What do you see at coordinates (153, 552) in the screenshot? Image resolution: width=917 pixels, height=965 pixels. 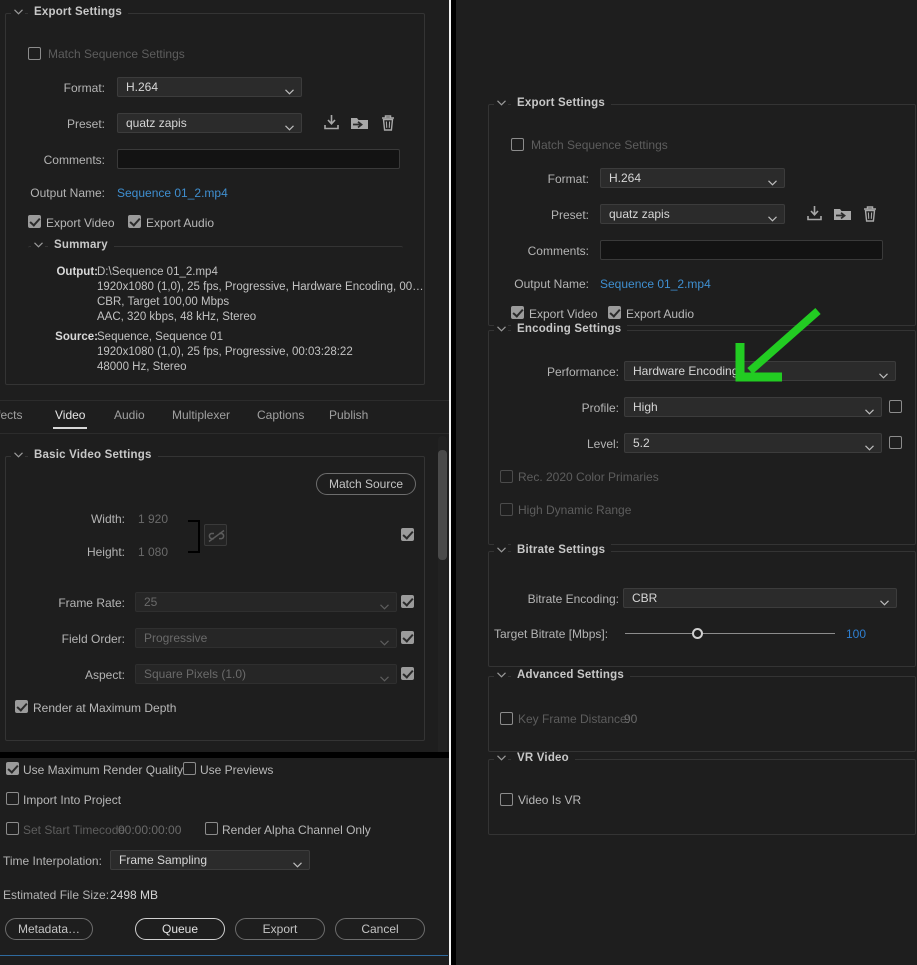 I see `height-value: 1 080` at bounding box center [153, 552].